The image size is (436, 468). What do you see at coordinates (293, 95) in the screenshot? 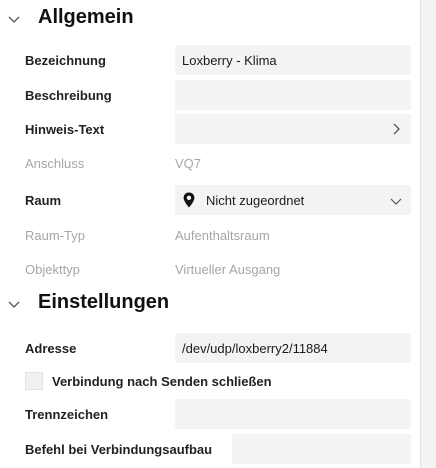
I see `description-input` at bounding box center [293, 95].